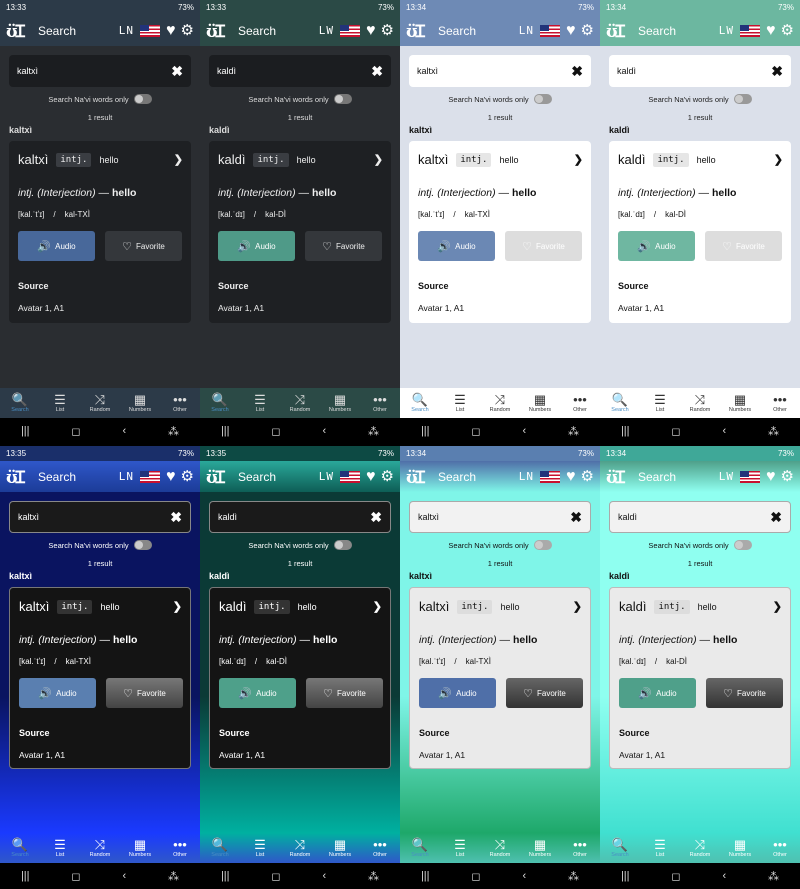 Image resolution: width=800 pixels, height=889 pixels. I want to click on search-input: kaltxì ✖, so click(100, 517).